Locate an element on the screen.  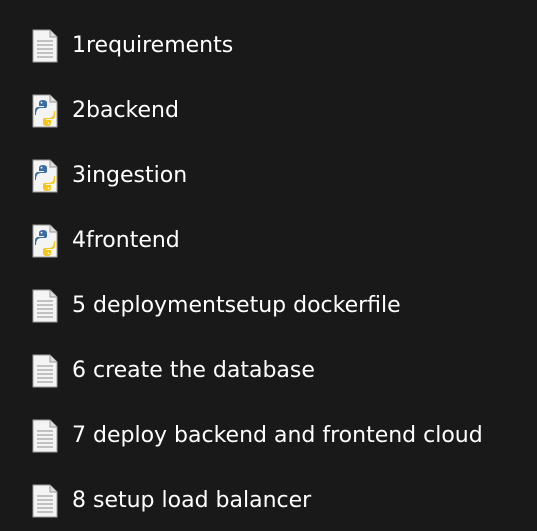
file-item-7-deploy-backend-and-frontend-cloud: 7 deploy backend and frontend cloud is located at coordinates (268, 436).